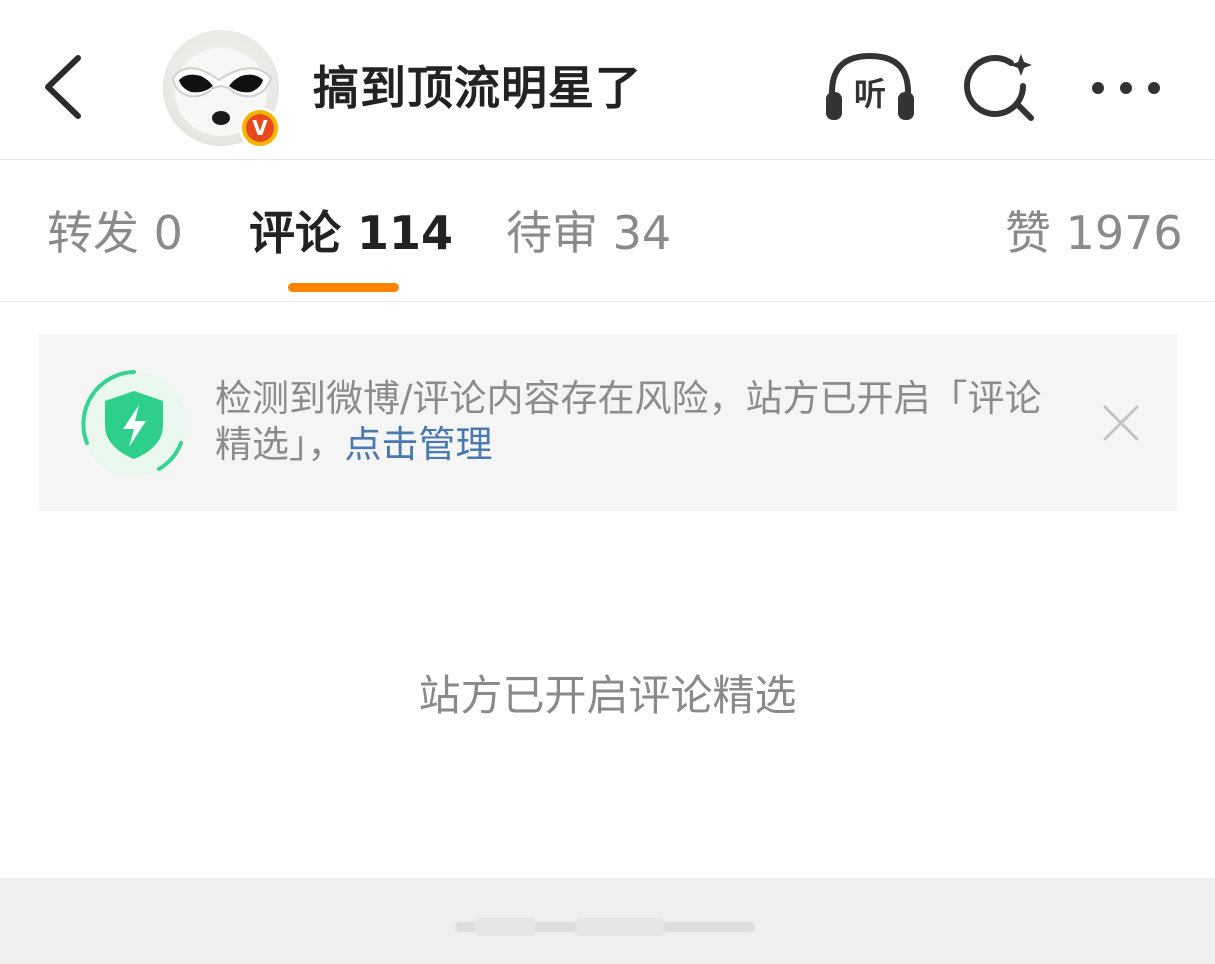  I want to click on more-dots-icon, so click(1126, 88).